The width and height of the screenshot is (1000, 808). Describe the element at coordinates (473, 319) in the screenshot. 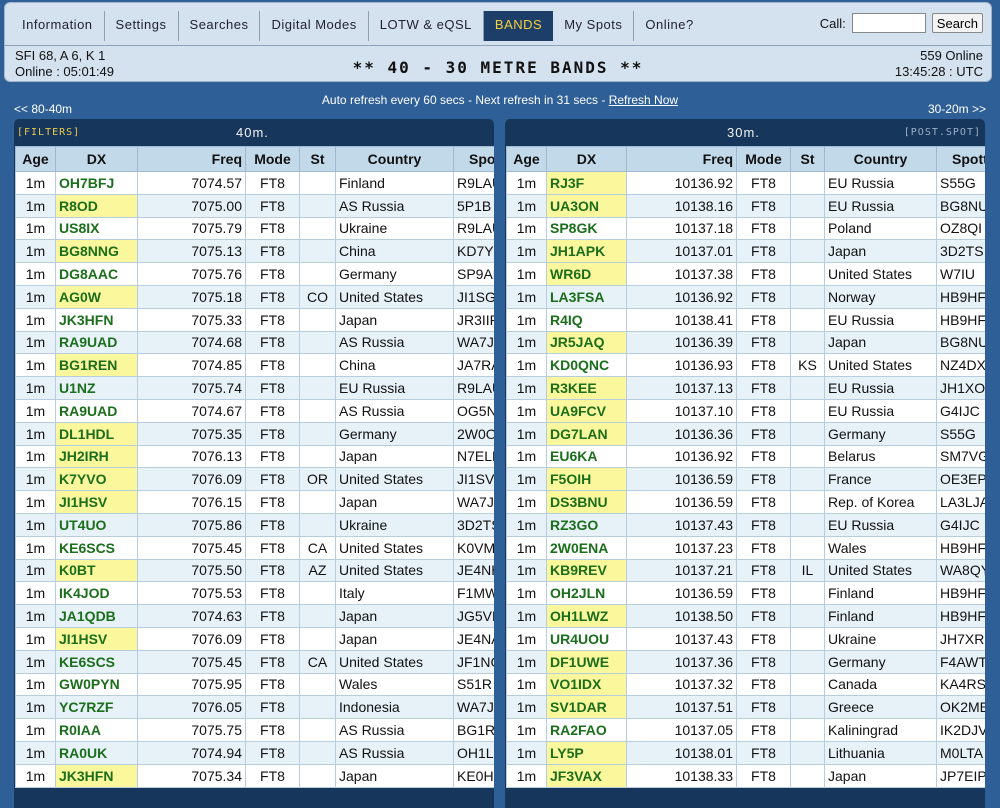

I see `cell-spotter: JR3IIR` at that location.